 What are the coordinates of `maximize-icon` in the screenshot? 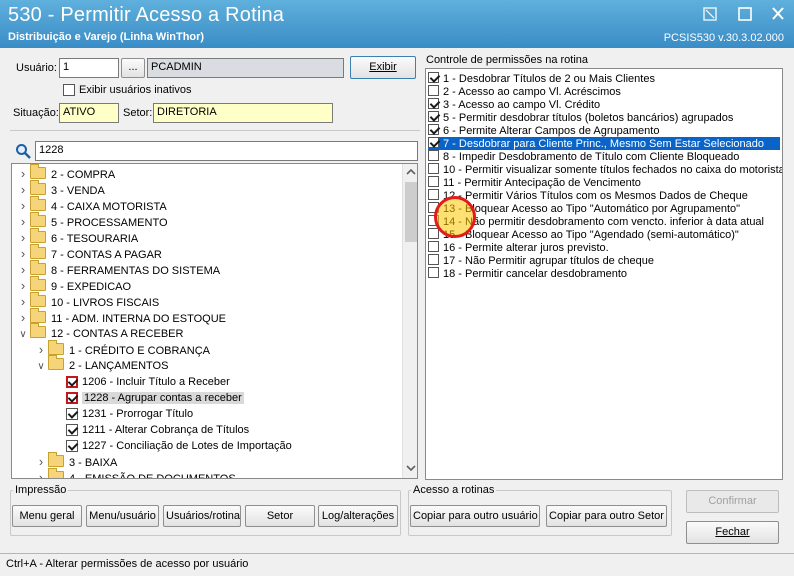 It's located at (745, 14).